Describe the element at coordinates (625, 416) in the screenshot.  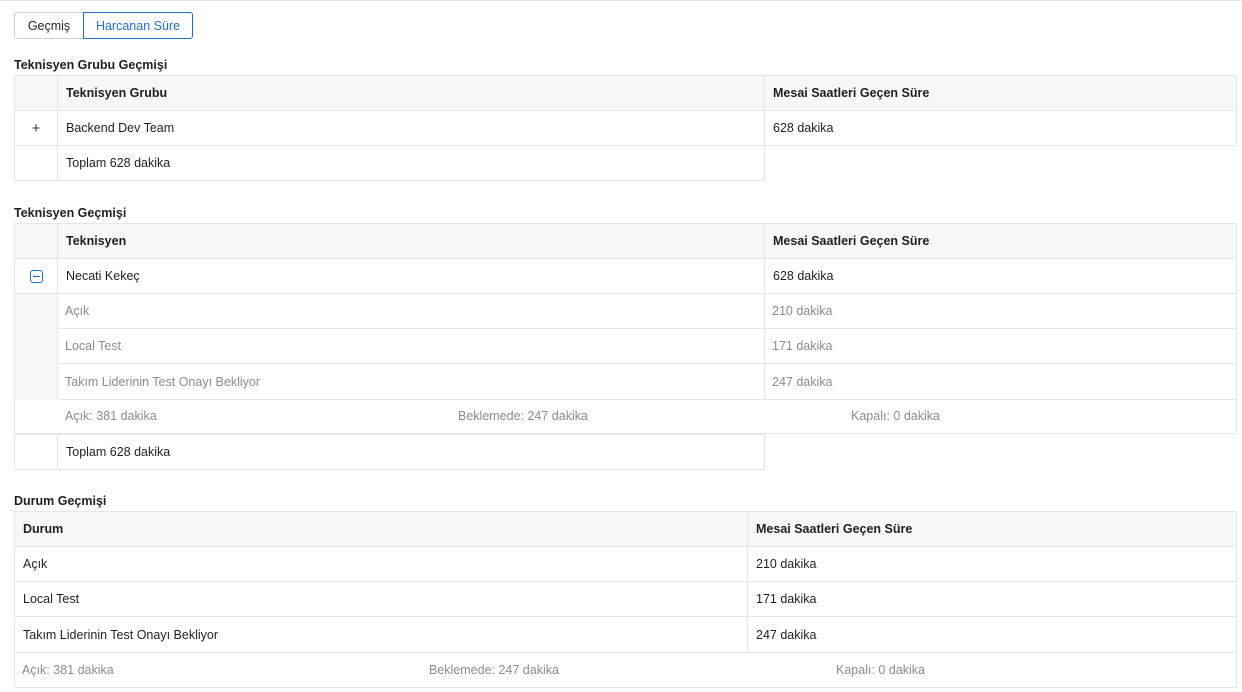
I see `summary-bg` at that location.